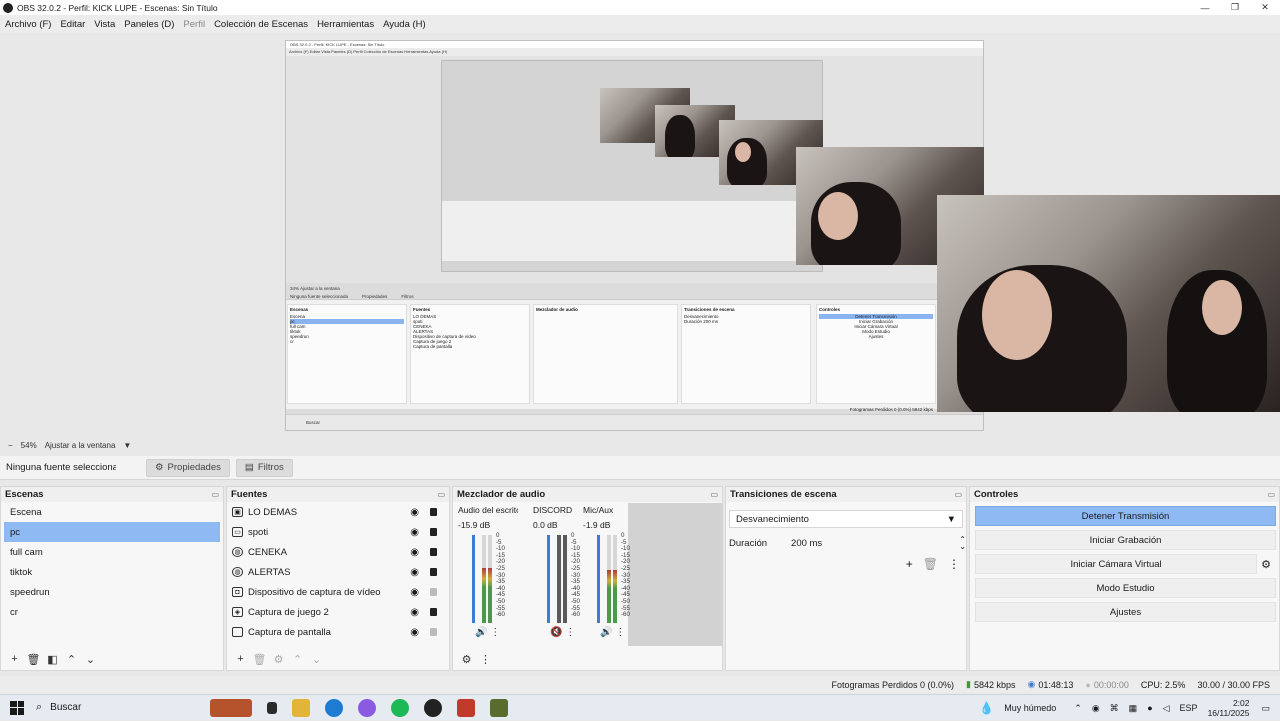  What do you see at coordinates (1096, 708) in the screenshot?
I see `tray-app-icon: ◉` at bounding box center [1096, 708].